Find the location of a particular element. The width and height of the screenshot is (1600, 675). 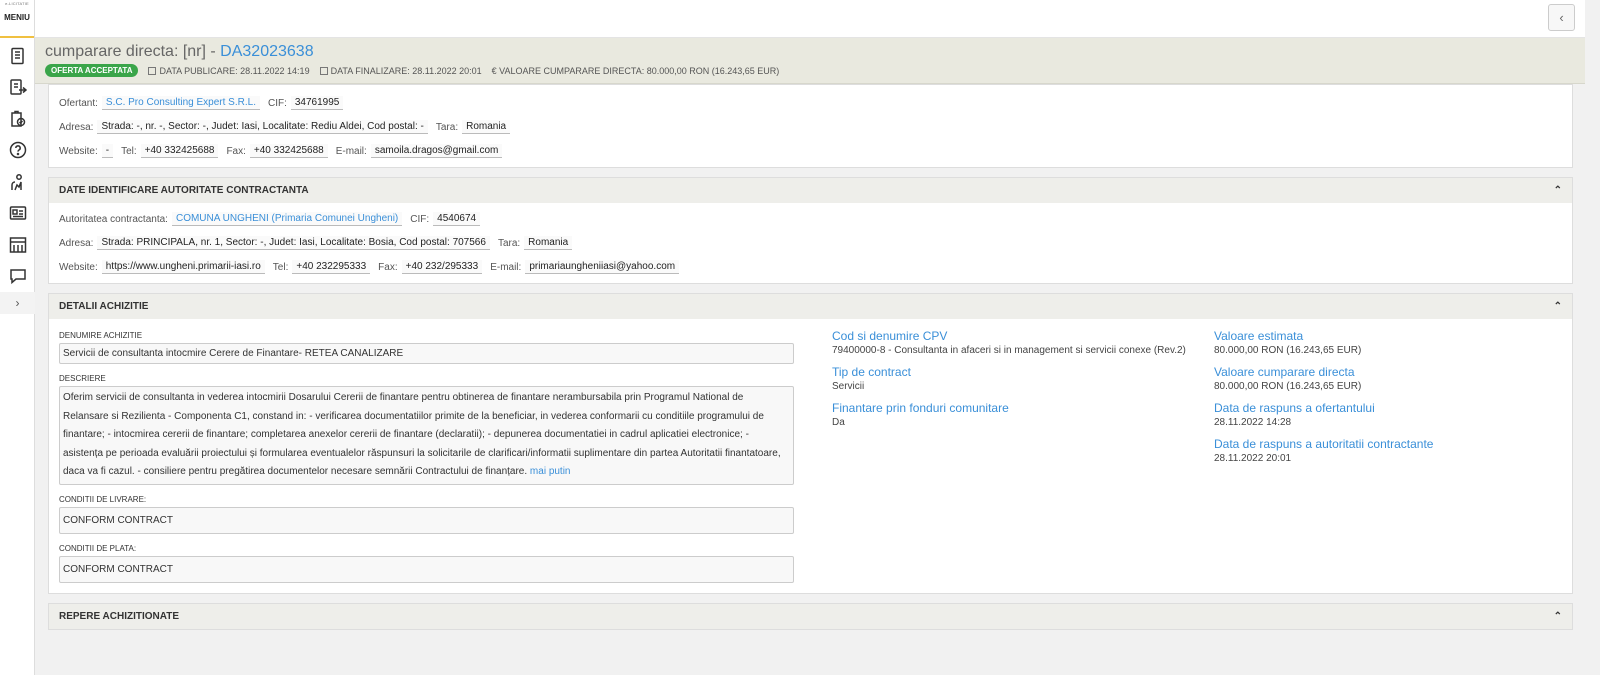

title-prefix: cumparare directa: [nr] - is located at coordinates (133, 51).